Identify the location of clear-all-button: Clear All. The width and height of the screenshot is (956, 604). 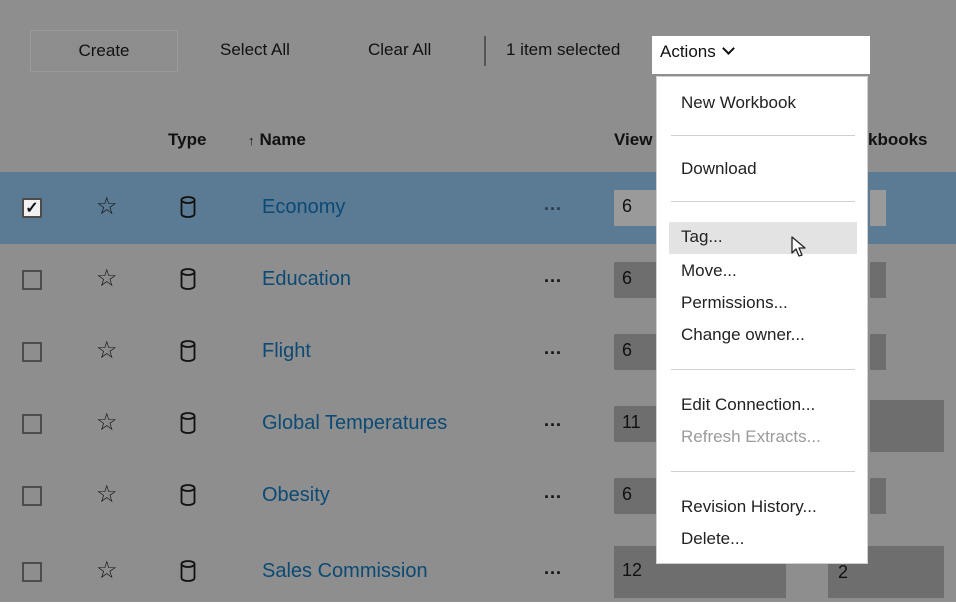
(399, 50).